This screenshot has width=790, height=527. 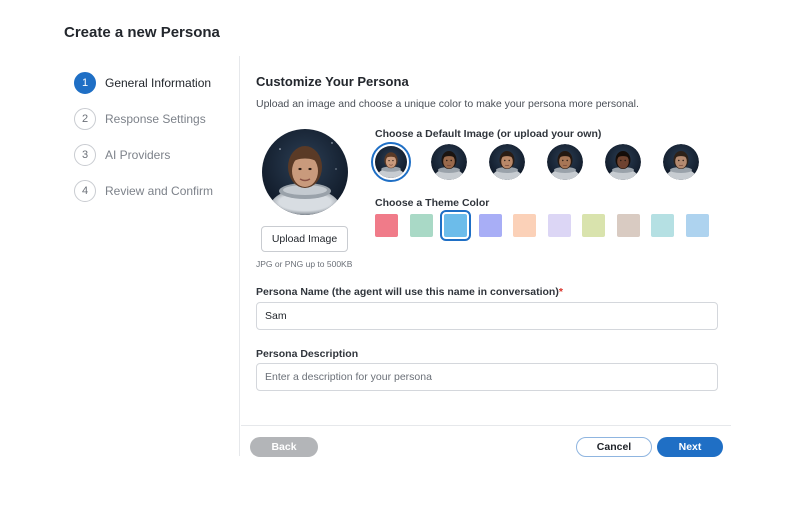 What do you see at coordinates (304, 264) in the screenshot?
I see `upload-hint: JPG or PNG up to 500KB` at bounding box center [304, 264].